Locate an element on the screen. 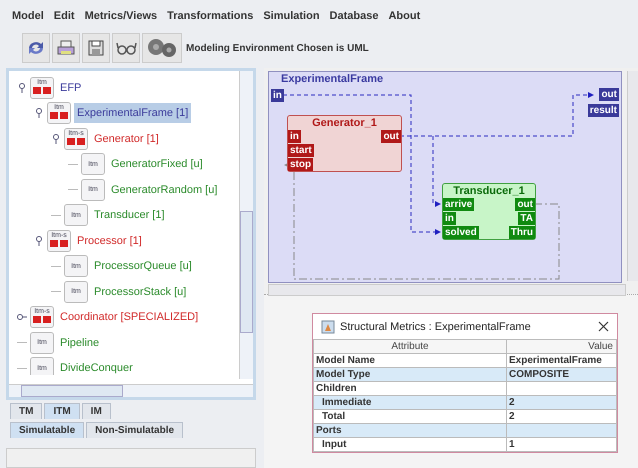  input-port: start is located at coordinates (301, 150).